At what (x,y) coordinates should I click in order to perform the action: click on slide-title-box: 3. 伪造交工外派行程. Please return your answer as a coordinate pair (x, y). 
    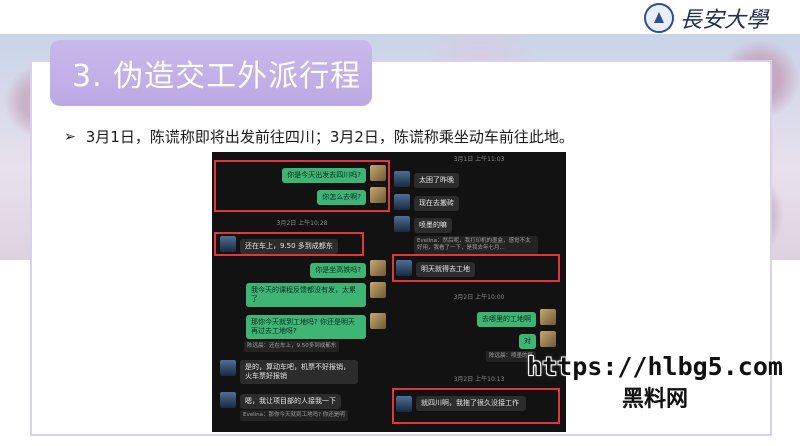
    Looking at the image, I should click on (211, 73).